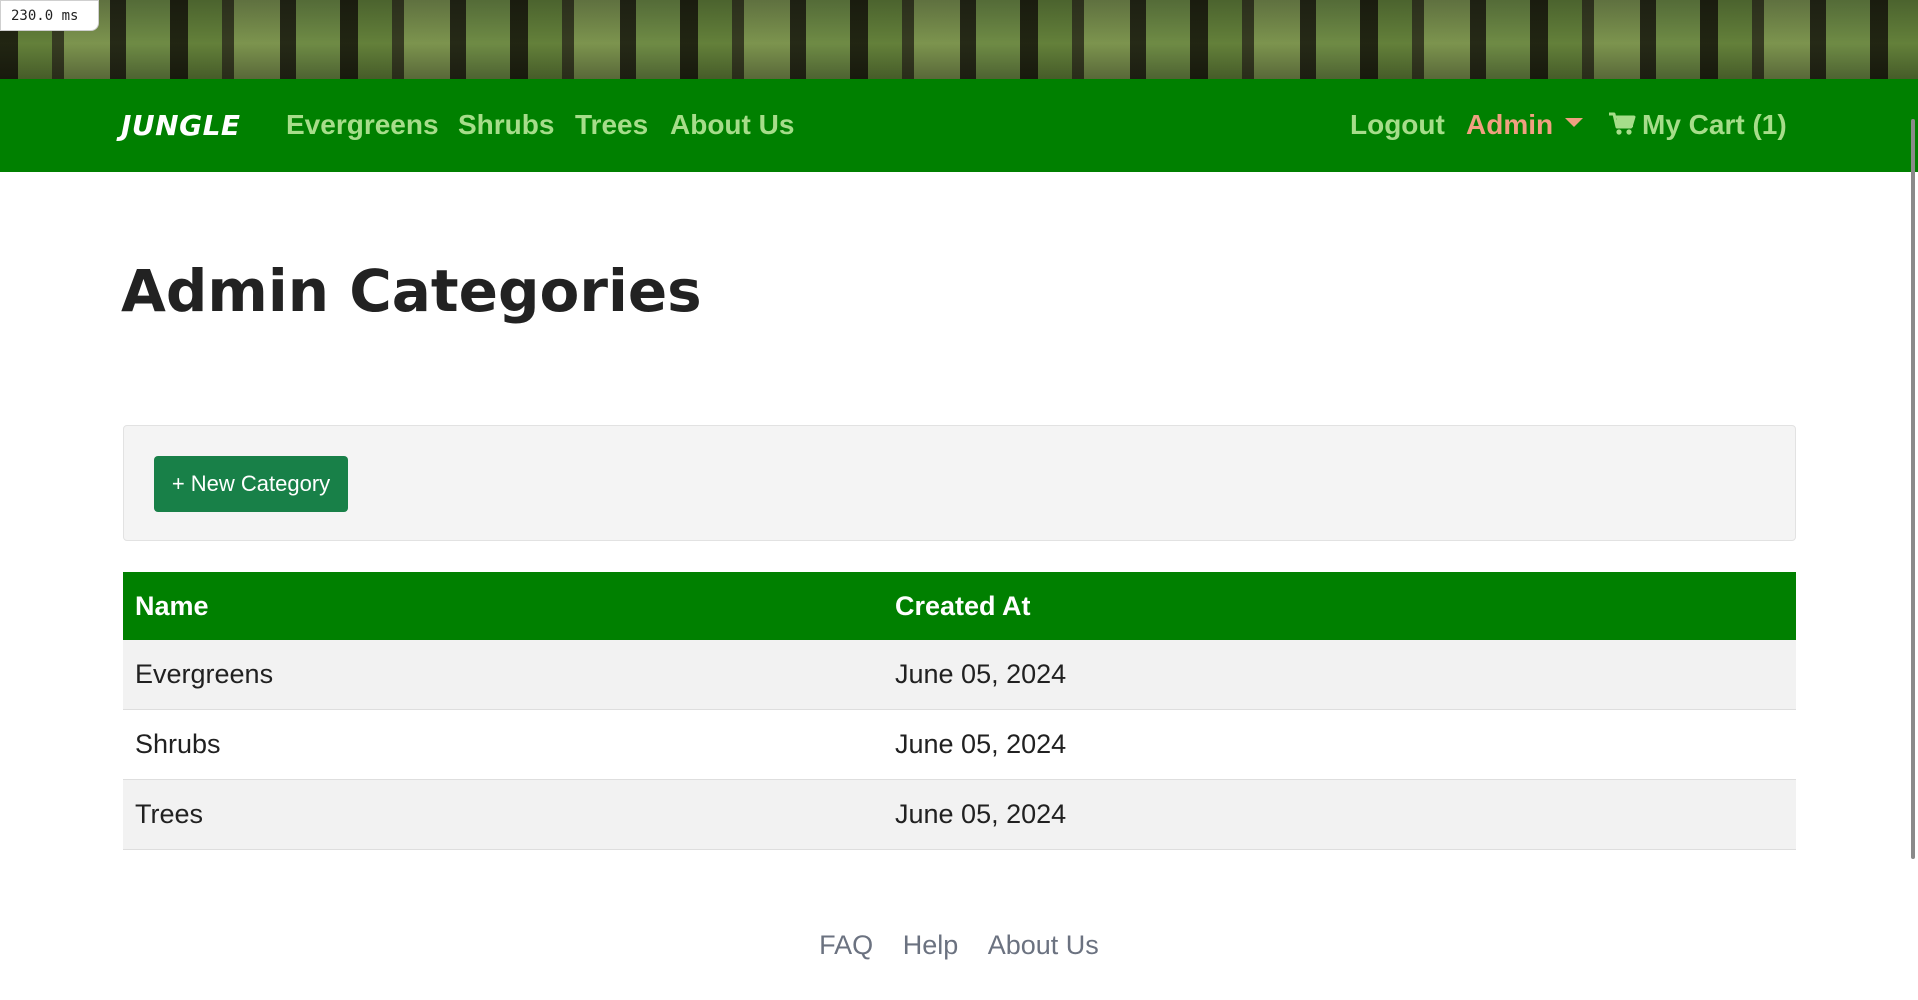 This screenshot has height=1000, width=1918. I want to click on hero-banner-image, so click(959, 39).